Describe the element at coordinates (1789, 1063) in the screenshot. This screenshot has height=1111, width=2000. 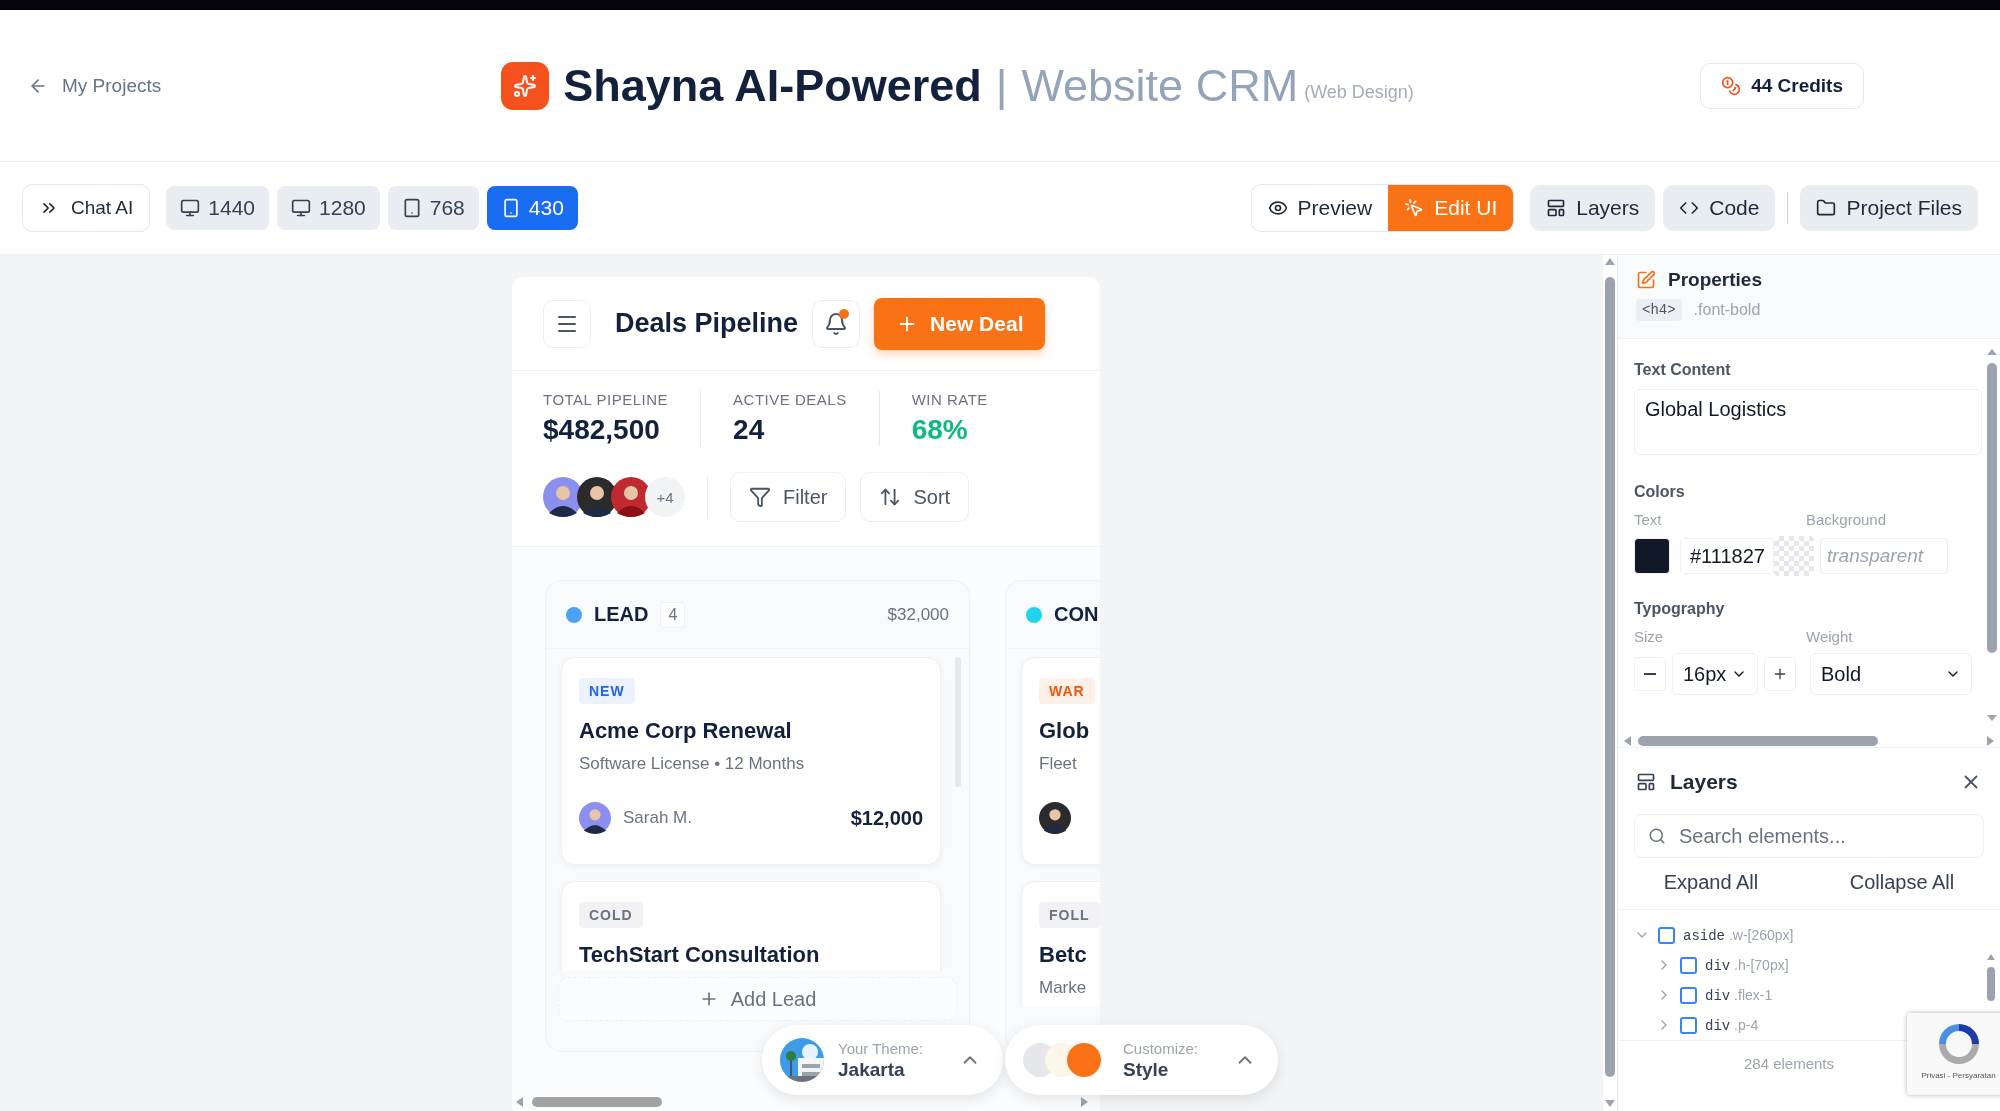
I see `element-count: 284 elements` at that location.